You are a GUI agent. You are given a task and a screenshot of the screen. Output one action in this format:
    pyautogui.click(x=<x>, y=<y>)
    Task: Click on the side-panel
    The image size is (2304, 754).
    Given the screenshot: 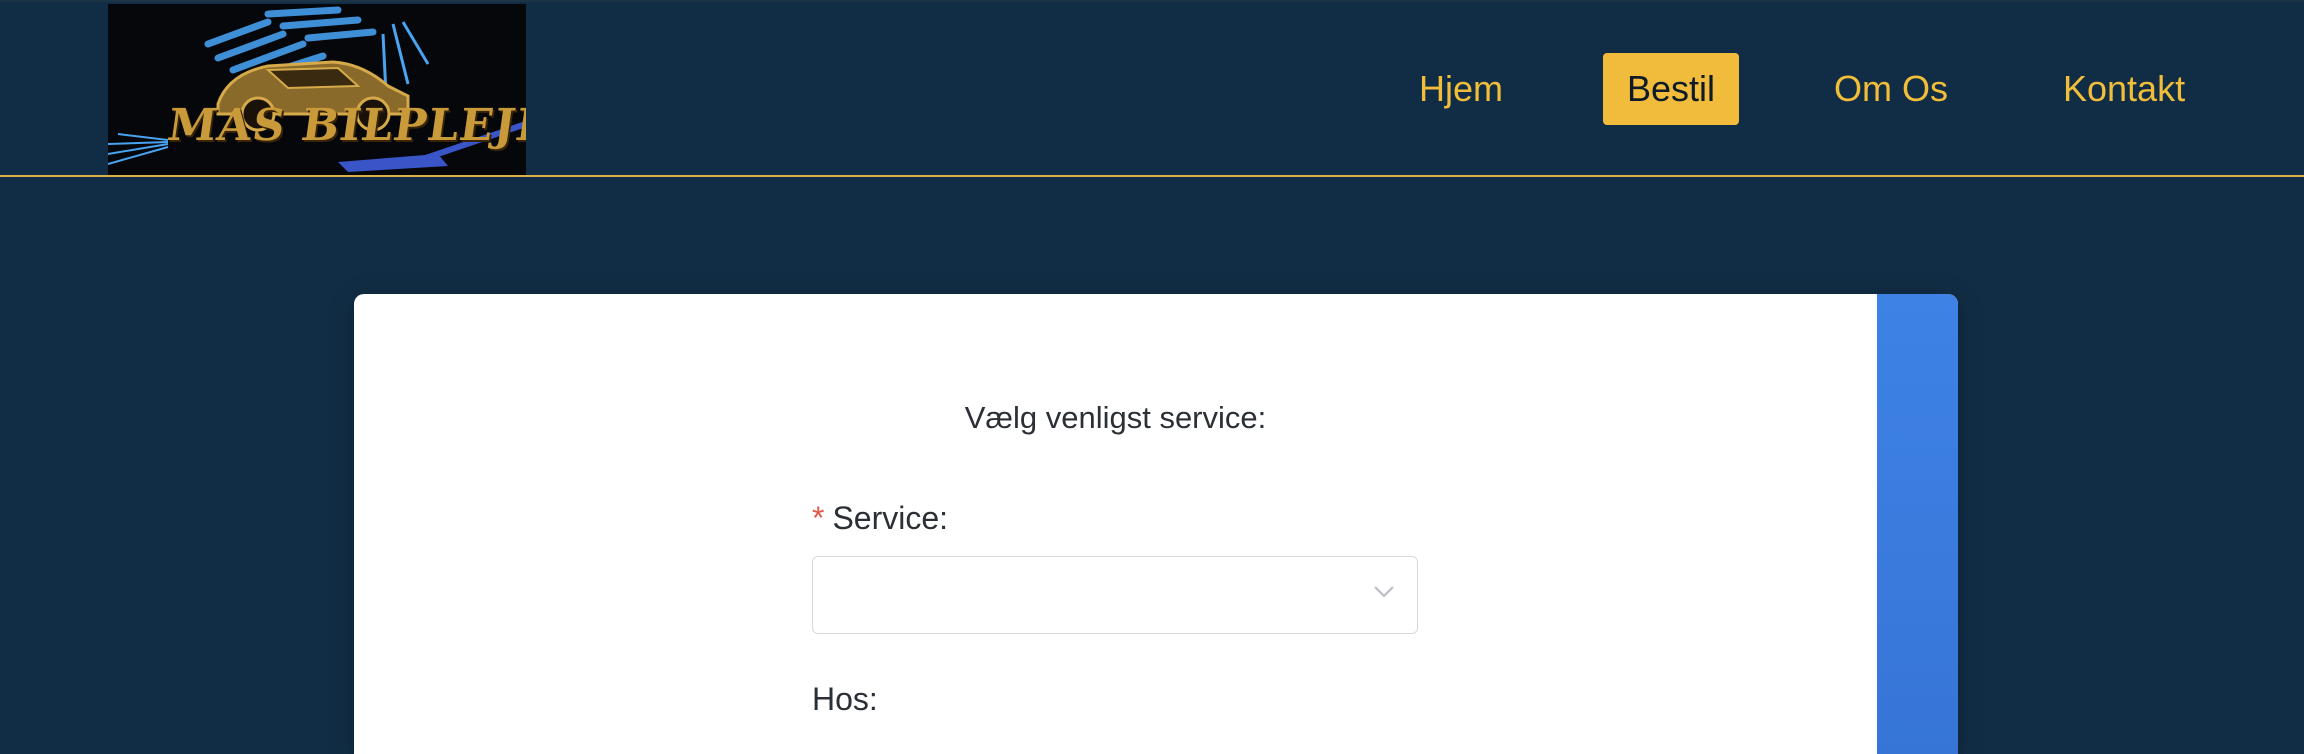 What is the action you would take?
    pyautogui.click(x=1917, y=524)
    